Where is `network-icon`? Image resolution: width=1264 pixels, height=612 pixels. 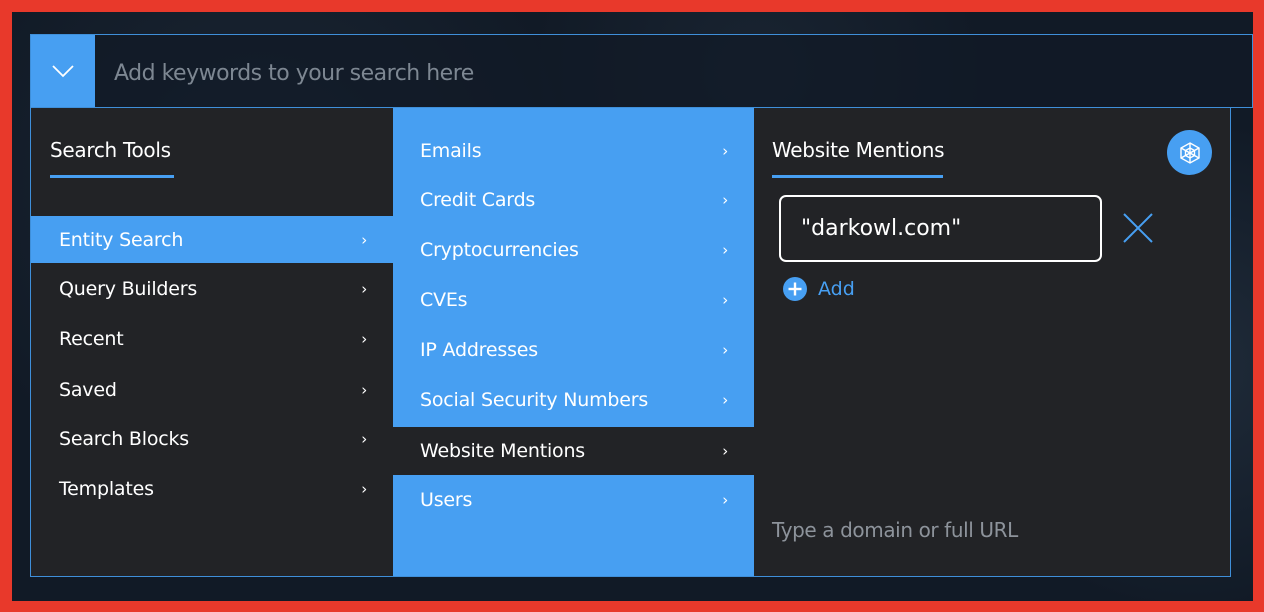 network-icon is located at coordinates (1189, 152).